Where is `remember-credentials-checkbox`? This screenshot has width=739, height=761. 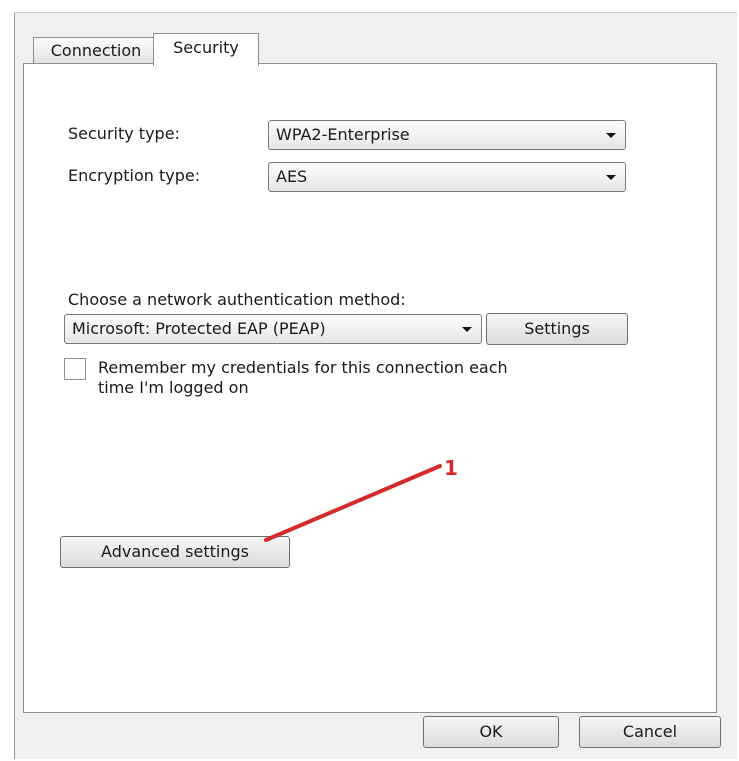 remember-credentials-checkbox is located at coordinates (75, 369).